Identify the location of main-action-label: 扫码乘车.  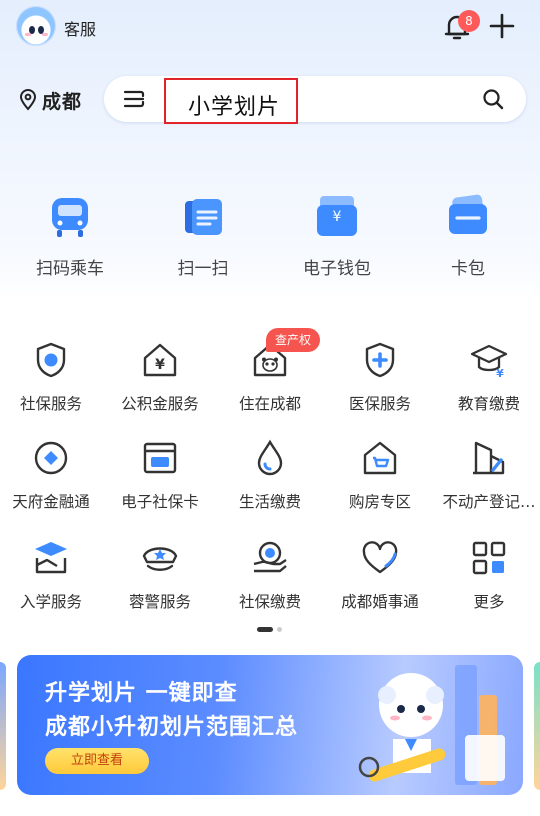
(70, 269).